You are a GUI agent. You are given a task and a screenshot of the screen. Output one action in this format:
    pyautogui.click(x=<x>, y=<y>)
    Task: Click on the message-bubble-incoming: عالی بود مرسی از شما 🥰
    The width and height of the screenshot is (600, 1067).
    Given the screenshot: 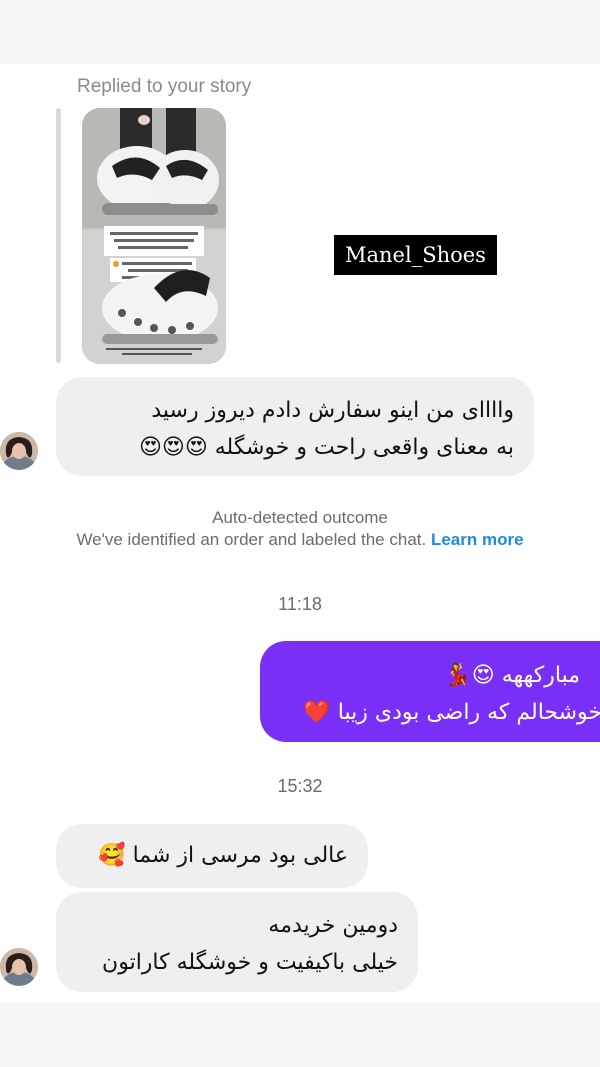 What is the action you would take?
    pyautogui.click(x=212, y=856)
    